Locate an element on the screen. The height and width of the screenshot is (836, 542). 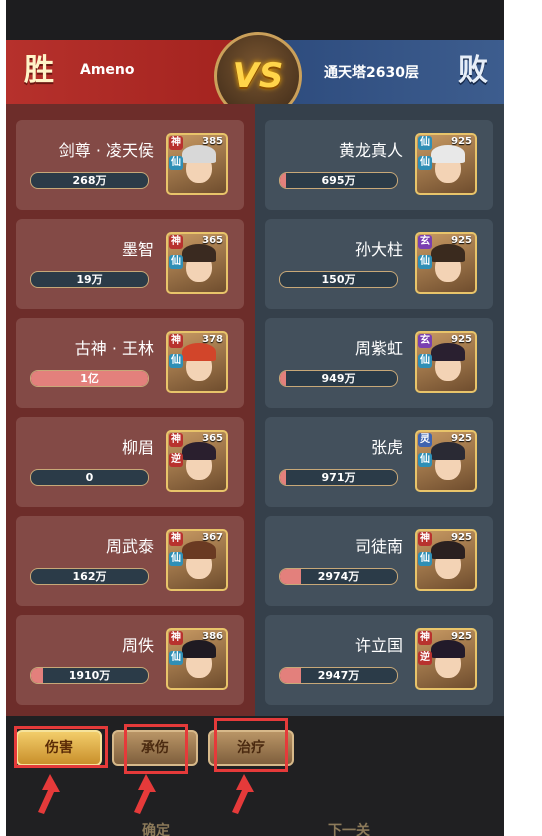
hero-card: 张虎 971万 925 灵仙 is located at coordinates (379, 462).